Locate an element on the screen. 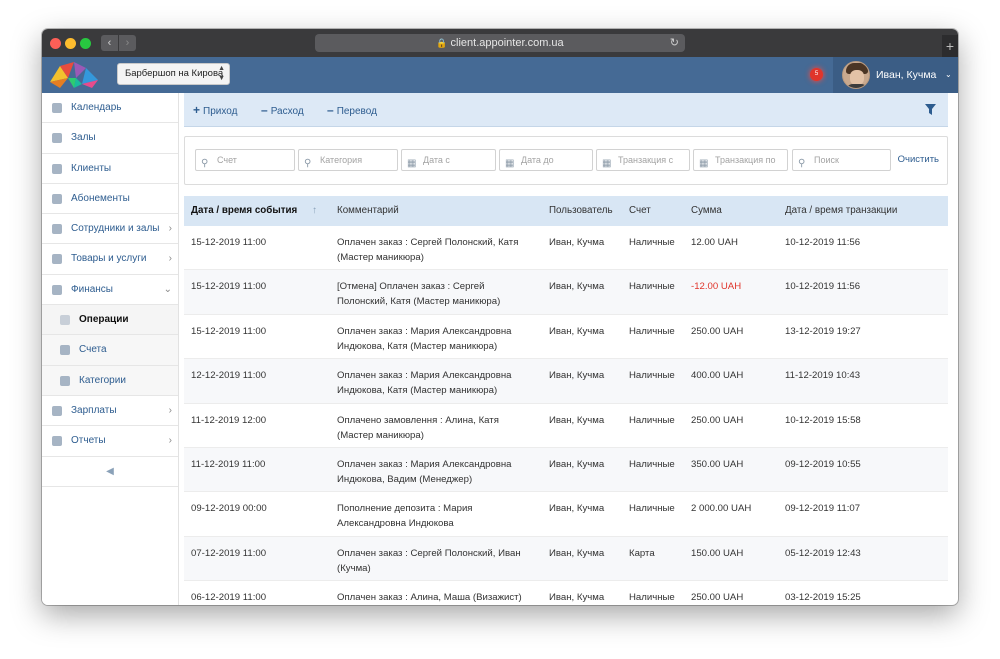  cell-comment-line: Оплачено замовлення : Алина, Катя is located at coordinates (418, 420).